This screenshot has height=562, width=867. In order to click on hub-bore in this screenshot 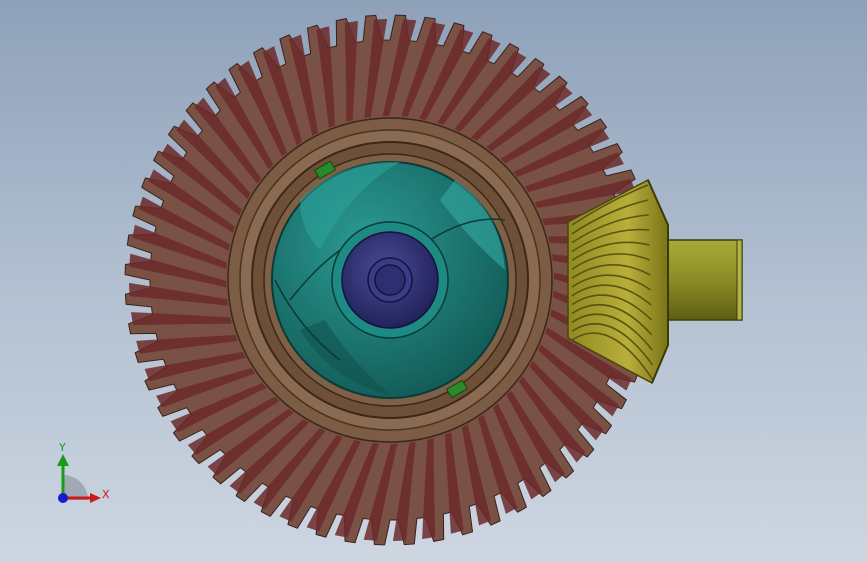, I will do `click(390, 280)`.